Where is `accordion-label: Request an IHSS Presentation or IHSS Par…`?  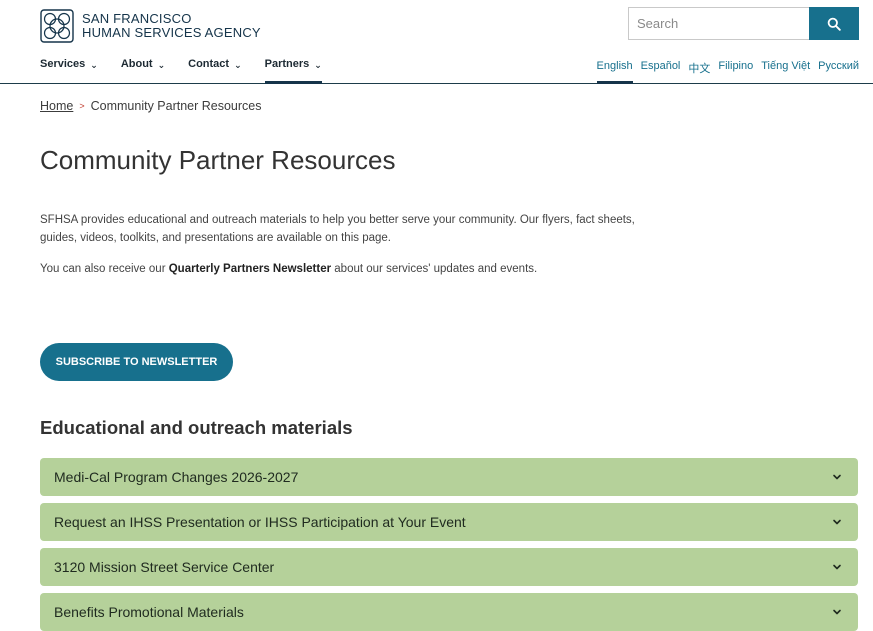 accordion-label: Request an IHSS Presentation or IHSS Par… is located at coordinates (260, 522).